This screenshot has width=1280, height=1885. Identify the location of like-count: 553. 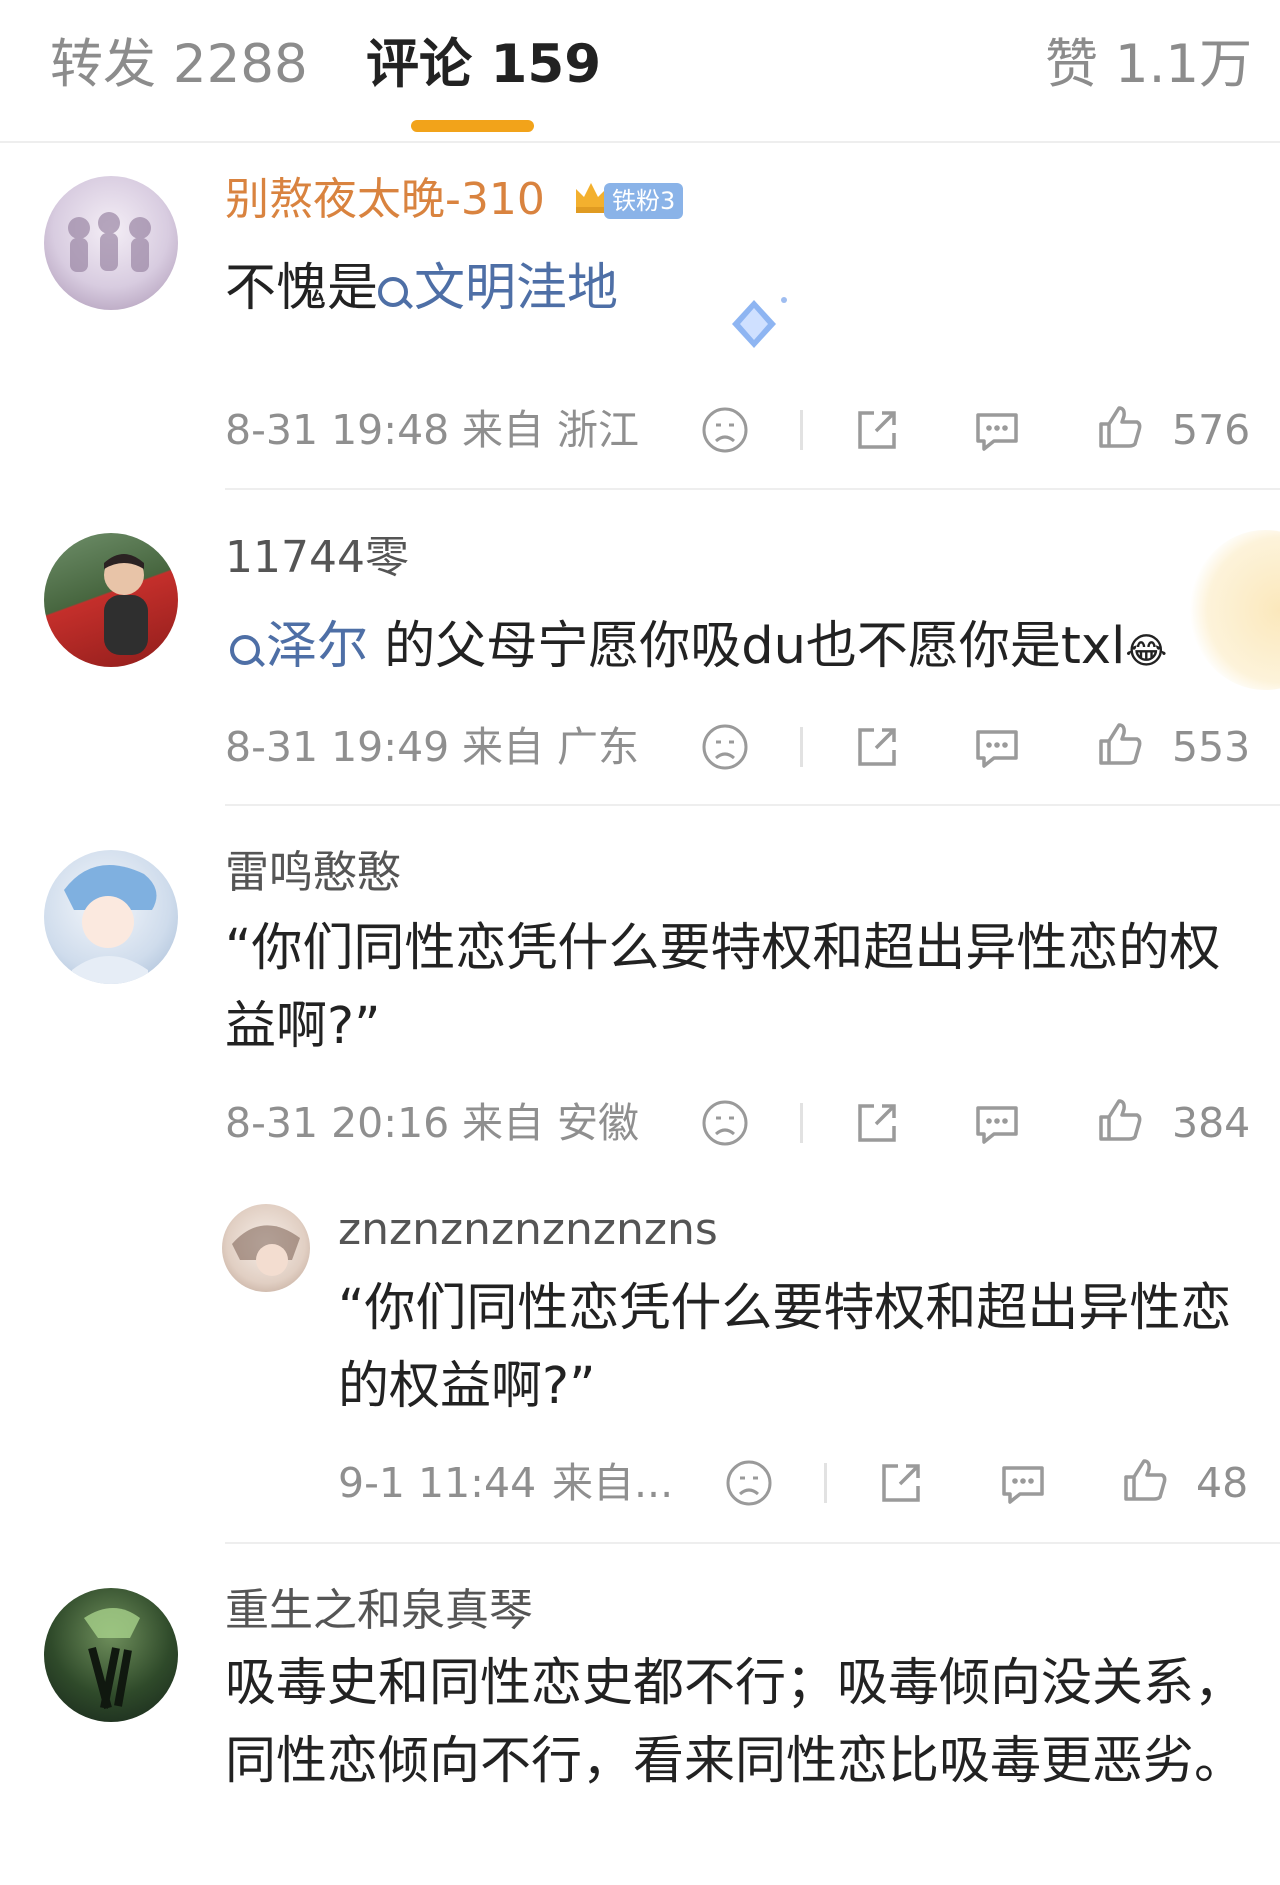
(1211, 747).